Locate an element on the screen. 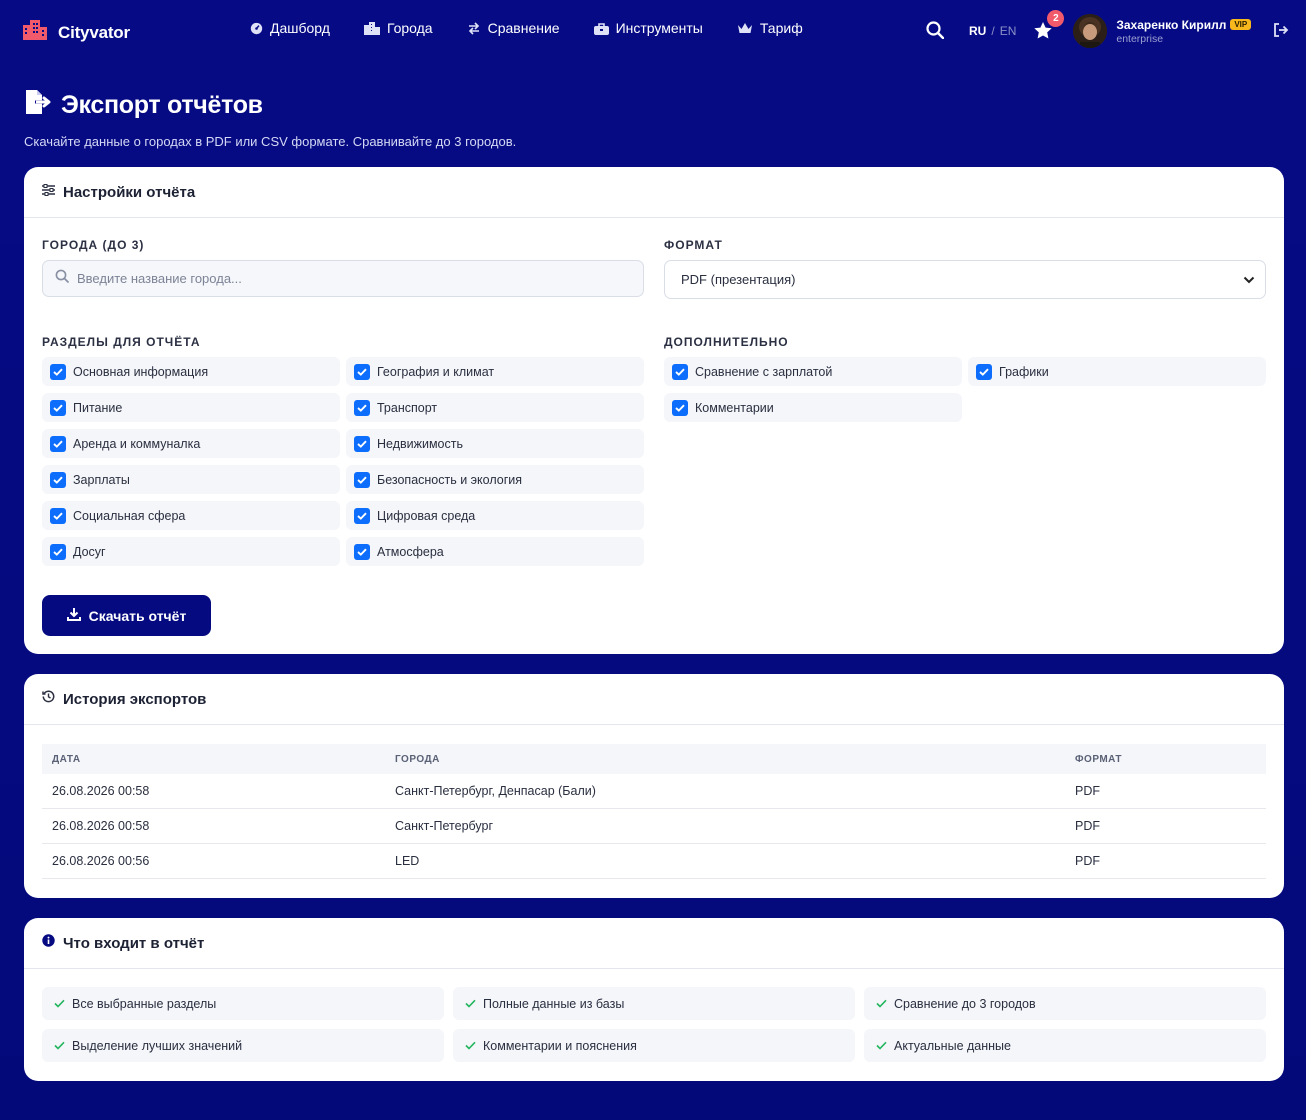 The width and height of the screenshot is (1306, 1120). included-item: Все выбранные разделы is located at coordinates (243, 1003).